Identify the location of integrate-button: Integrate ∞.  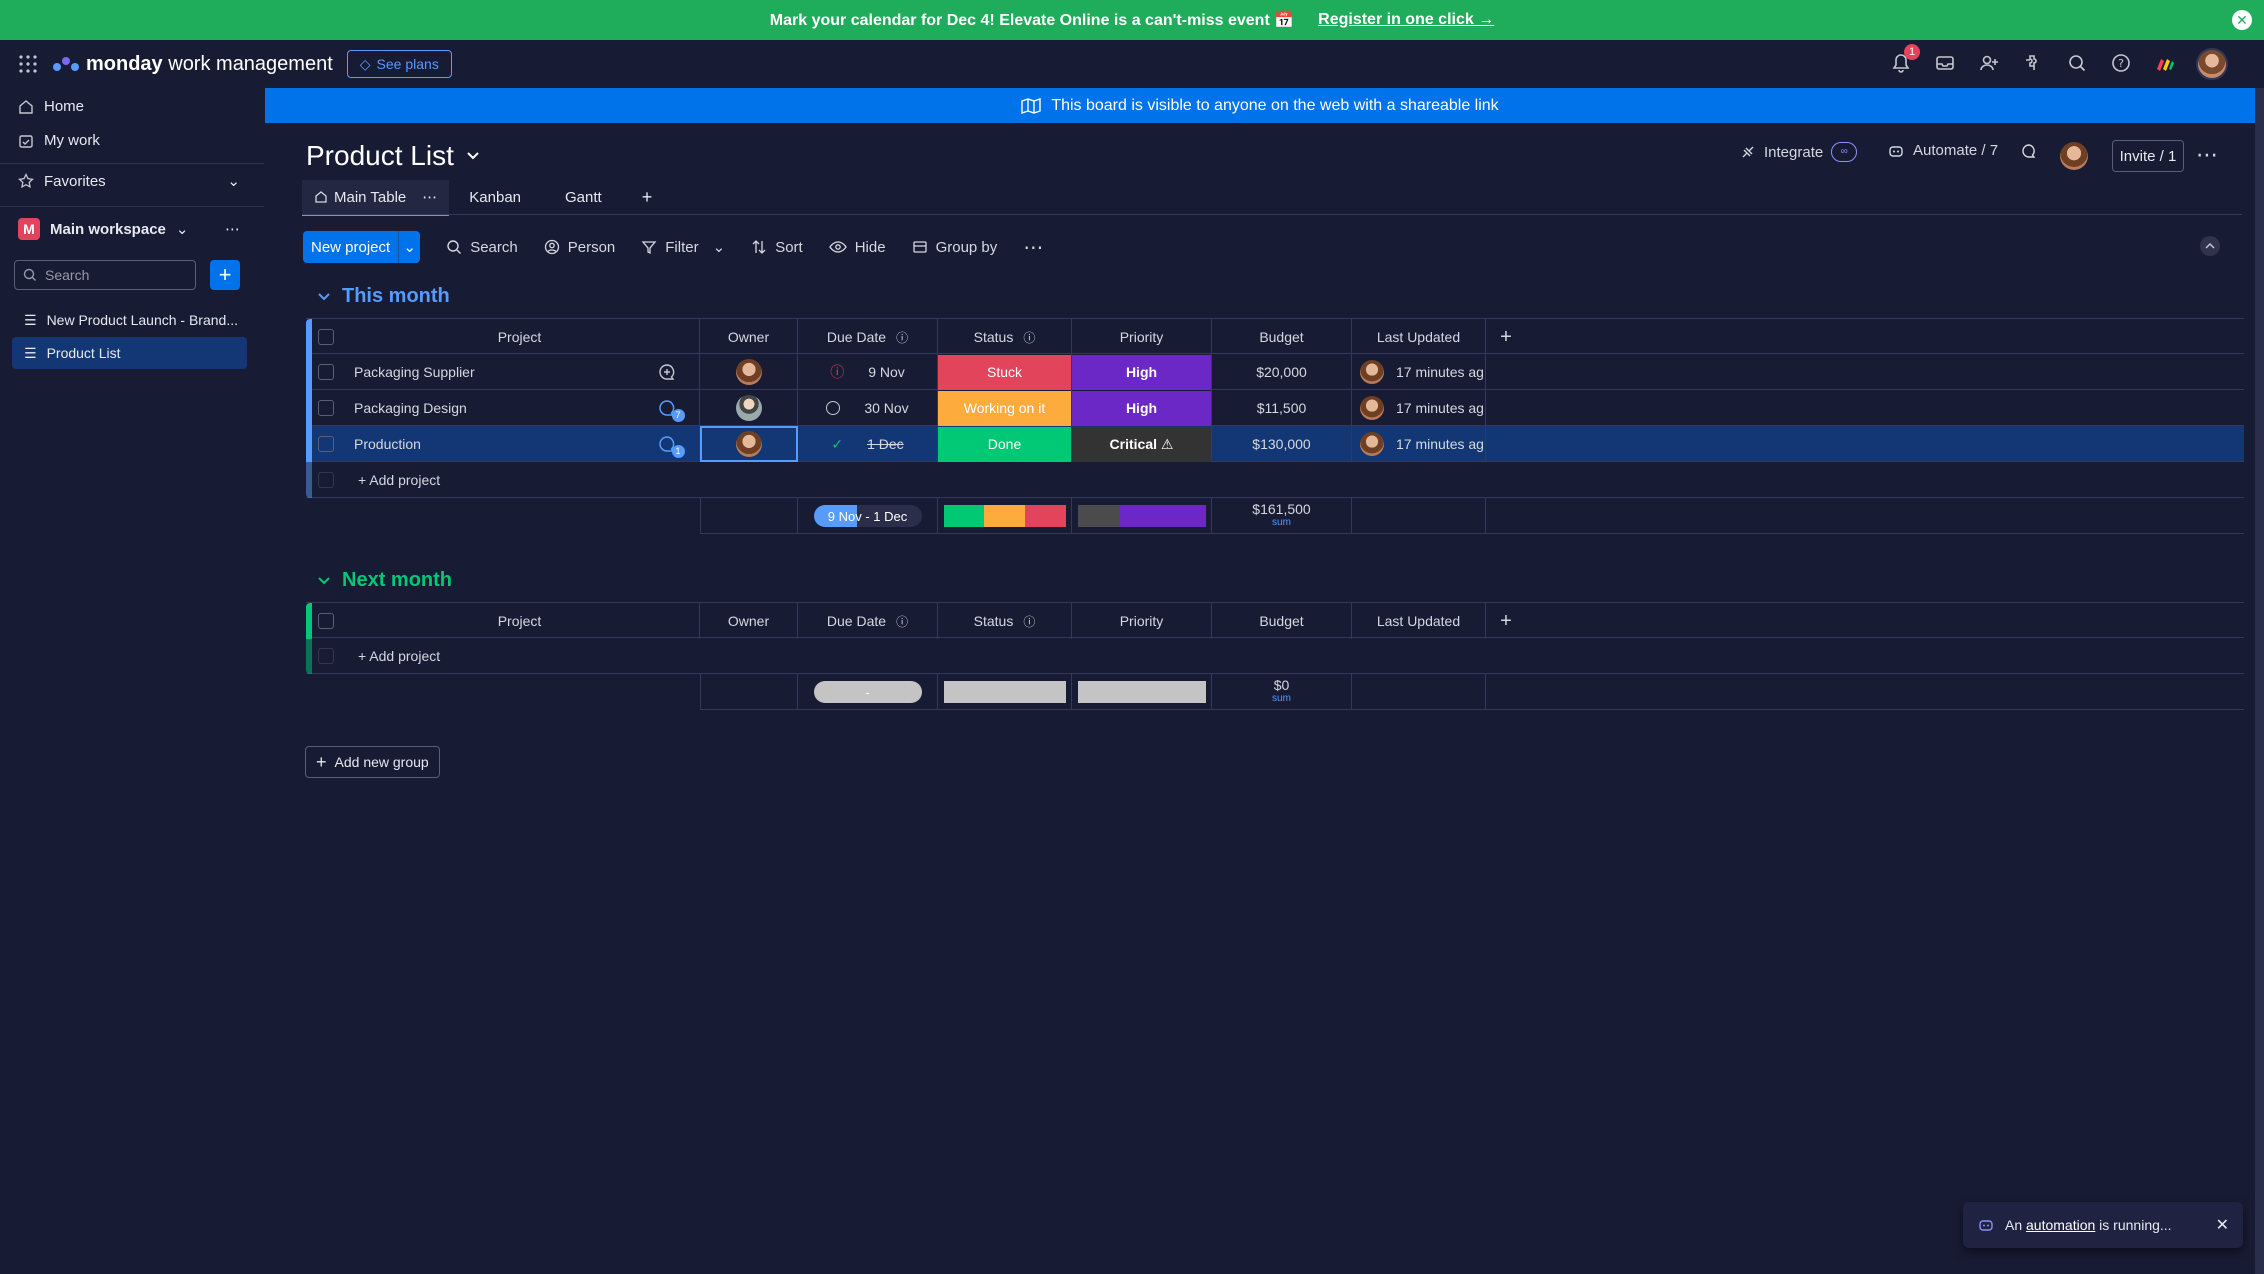
(1799, 152).